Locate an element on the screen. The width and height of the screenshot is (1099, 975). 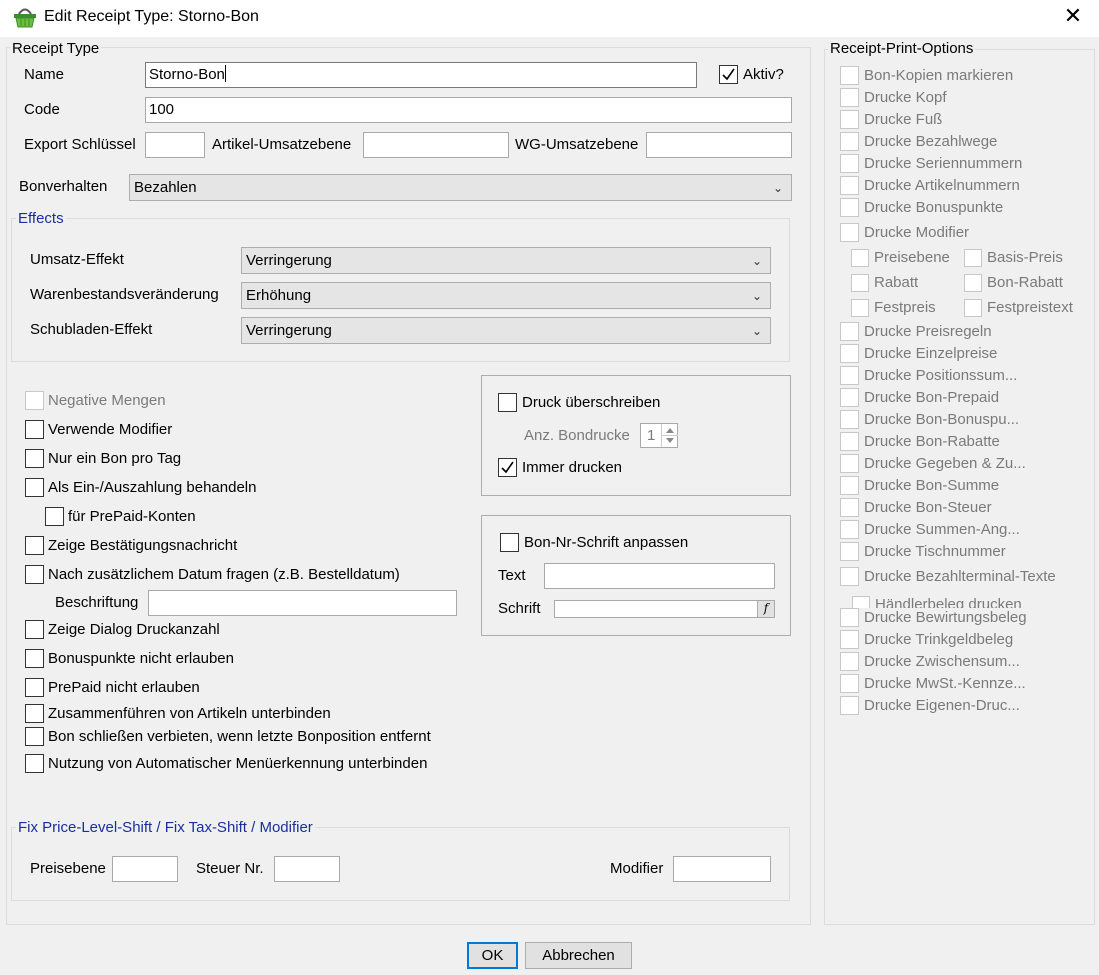
bonverhalten-select: Bezahlen ⌄ is located at coordinates (460, 187).